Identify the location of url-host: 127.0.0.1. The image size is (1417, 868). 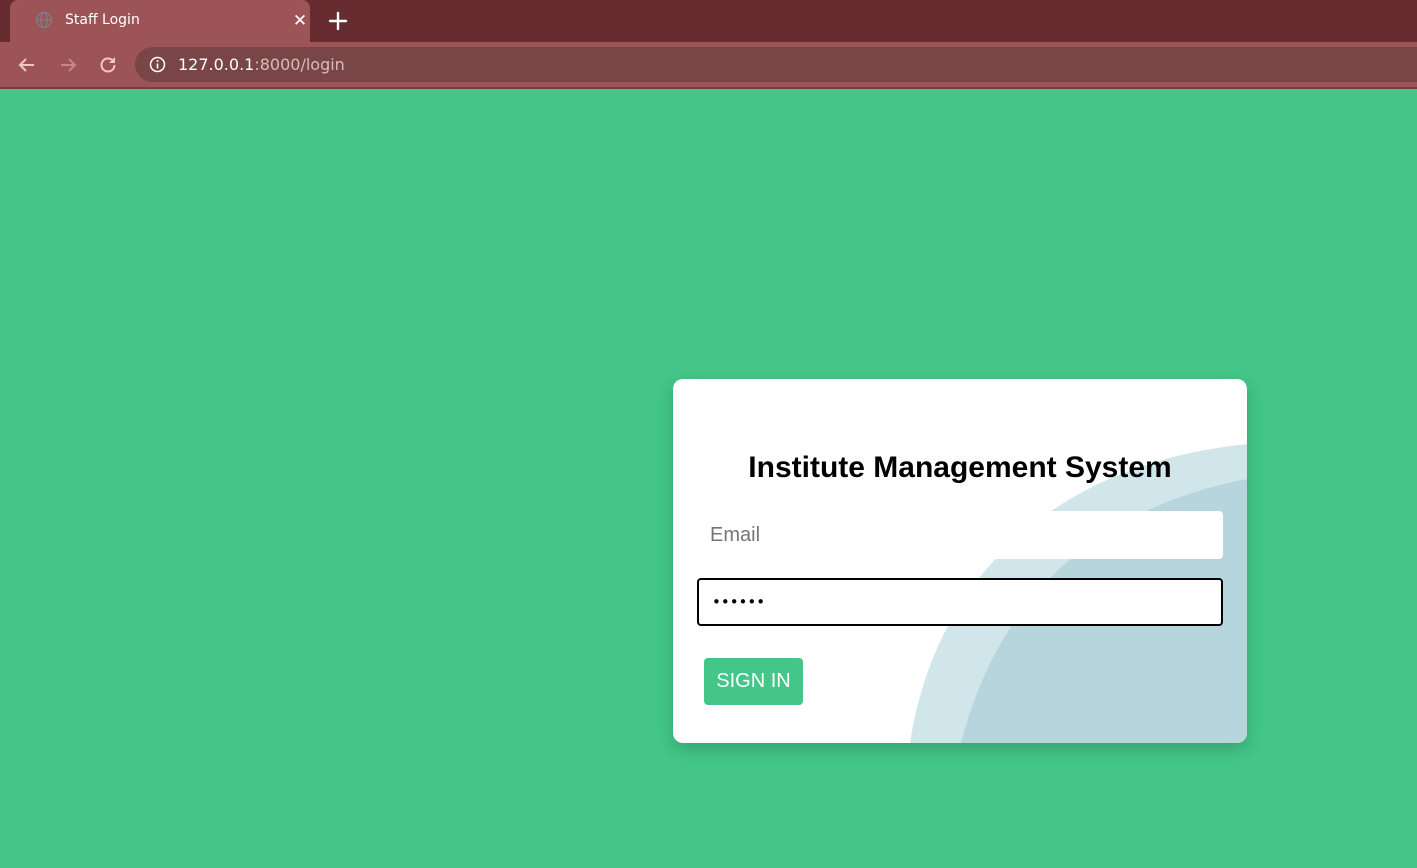
(216, 64).